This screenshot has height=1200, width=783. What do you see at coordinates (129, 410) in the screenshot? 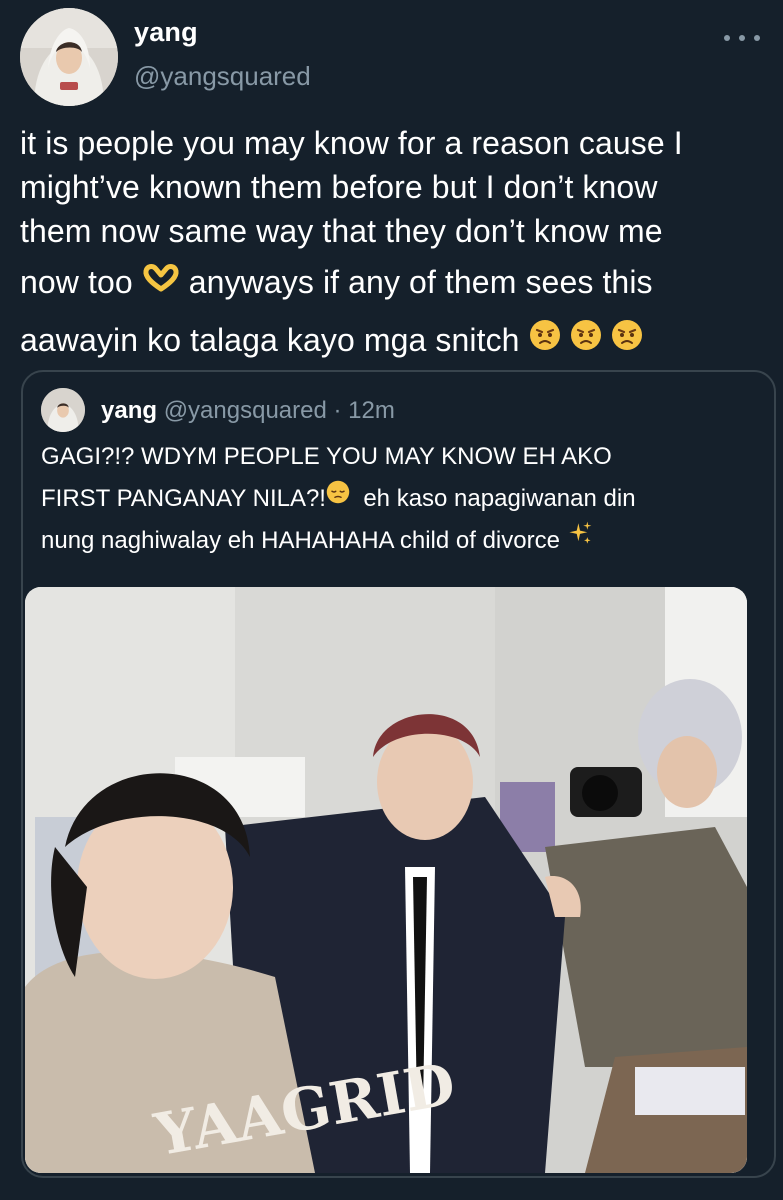
I see `quoted-display-name: yang` at bounding box center [129, 410].